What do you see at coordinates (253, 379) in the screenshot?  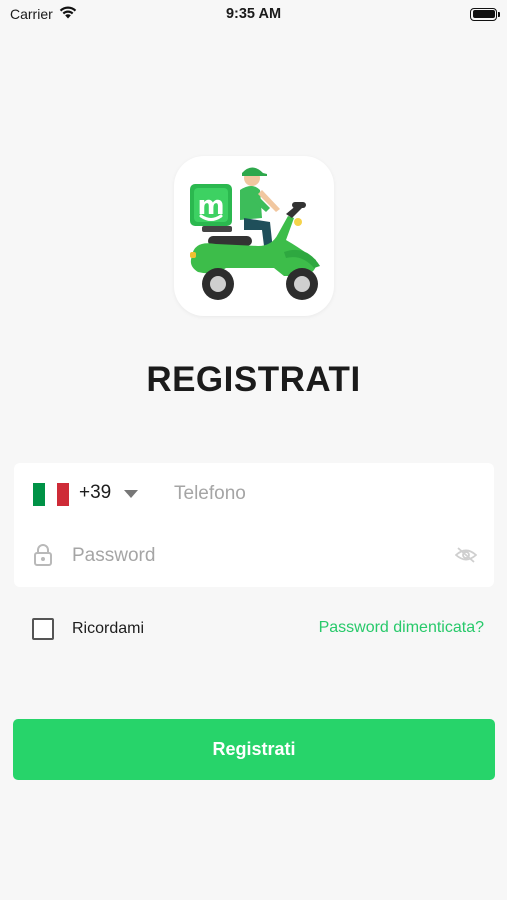 I see `page-title: REGISTRATI` at bounding box center [253, 379].